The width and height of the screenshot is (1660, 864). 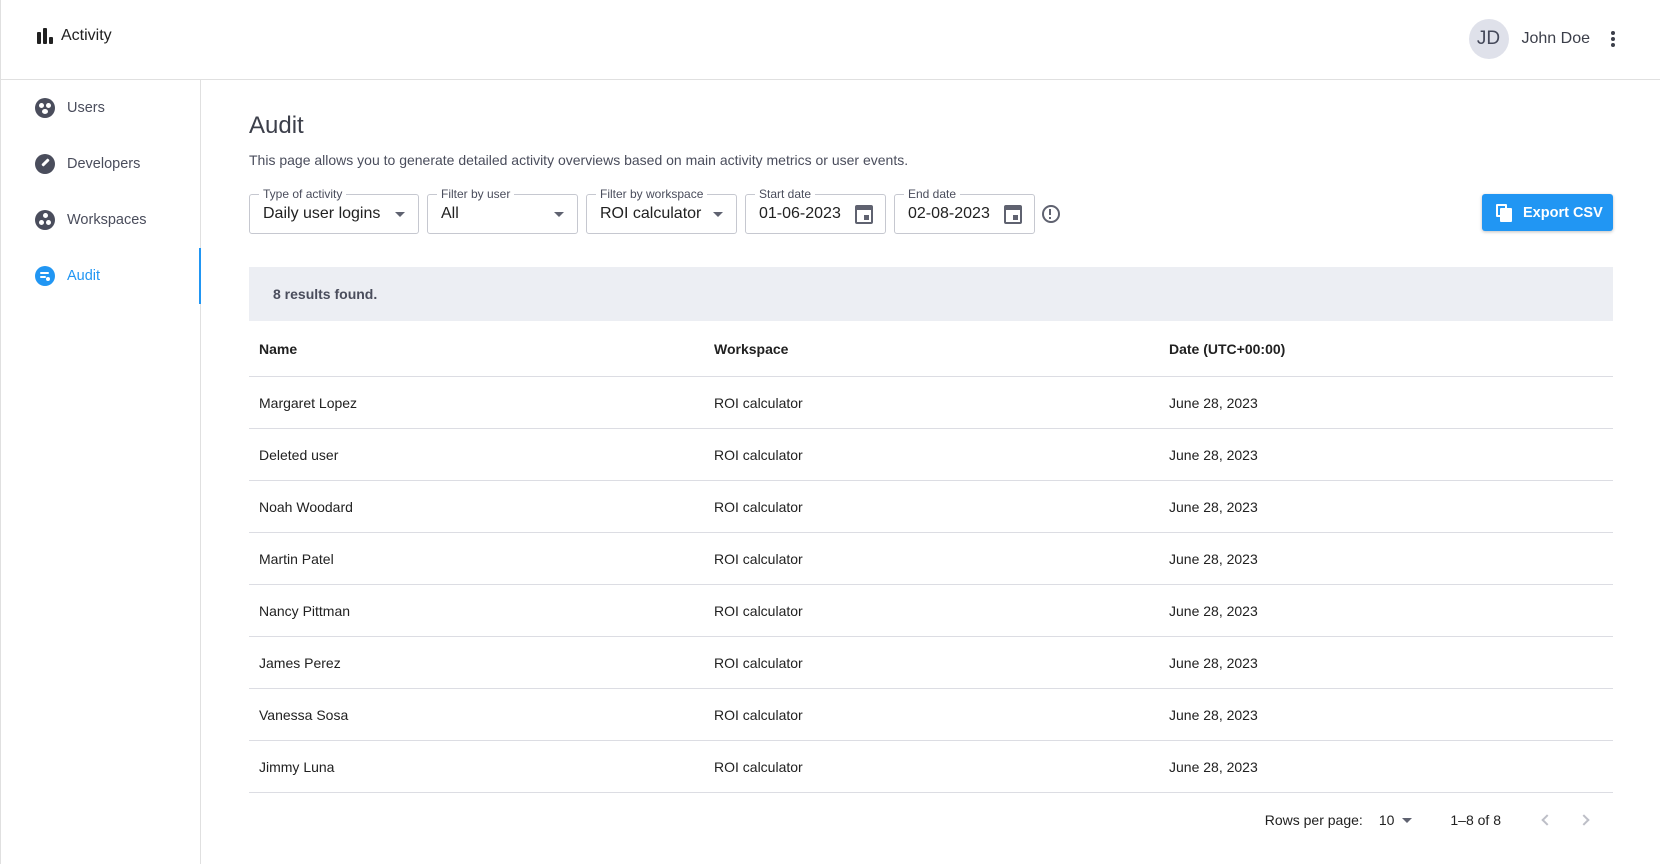 I want to click on cell-name: Jimmy Luna, so click(x=297, y=766).